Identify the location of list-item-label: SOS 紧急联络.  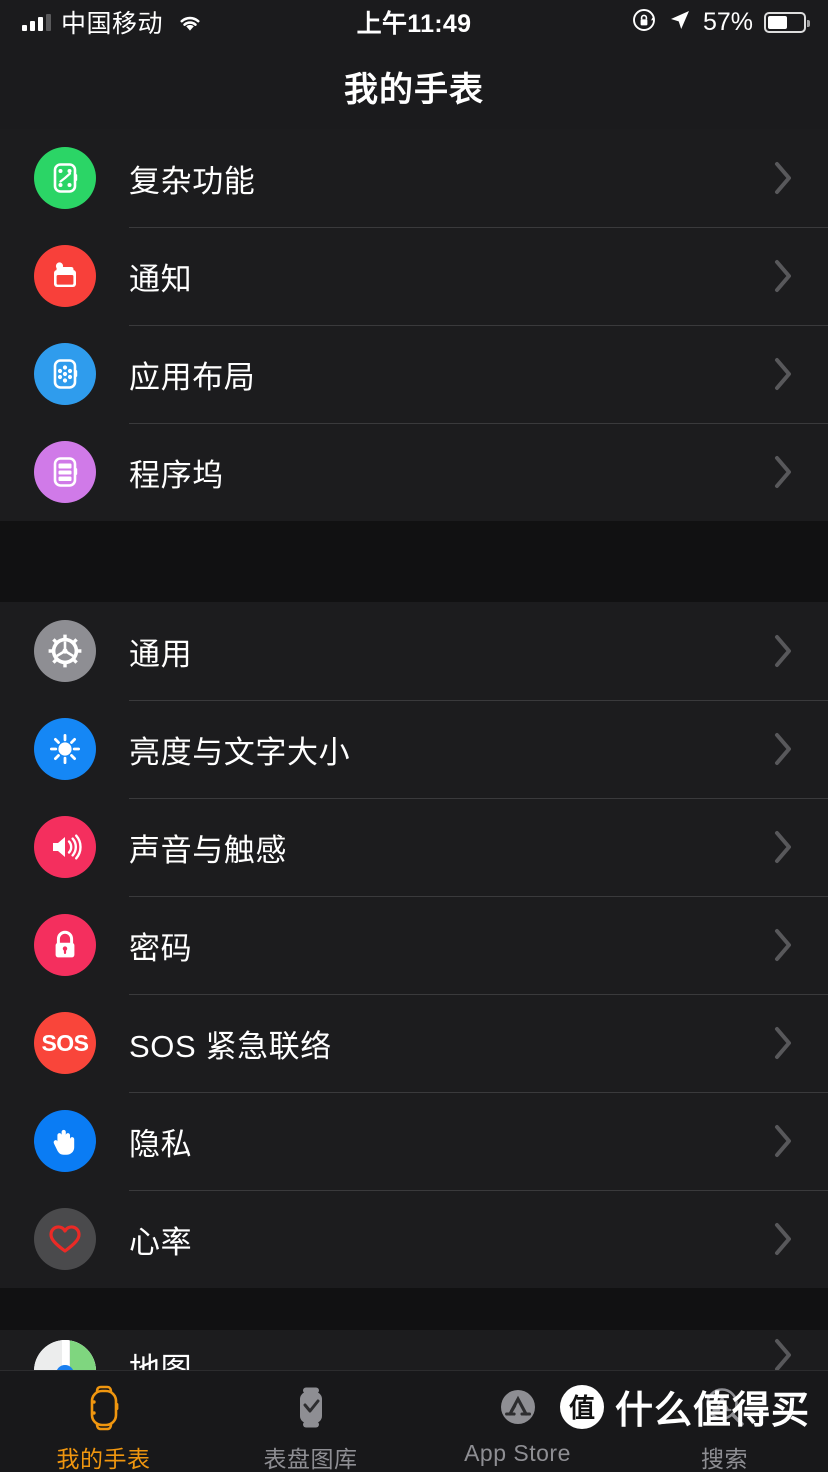
(230, 1046).